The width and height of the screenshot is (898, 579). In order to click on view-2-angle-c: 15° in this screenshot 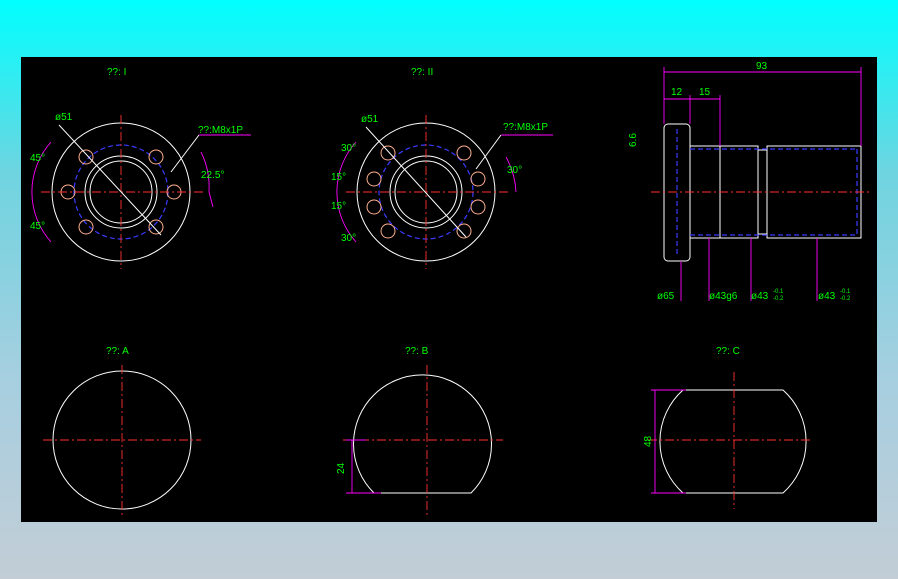, I will do `click(338, 206)`.